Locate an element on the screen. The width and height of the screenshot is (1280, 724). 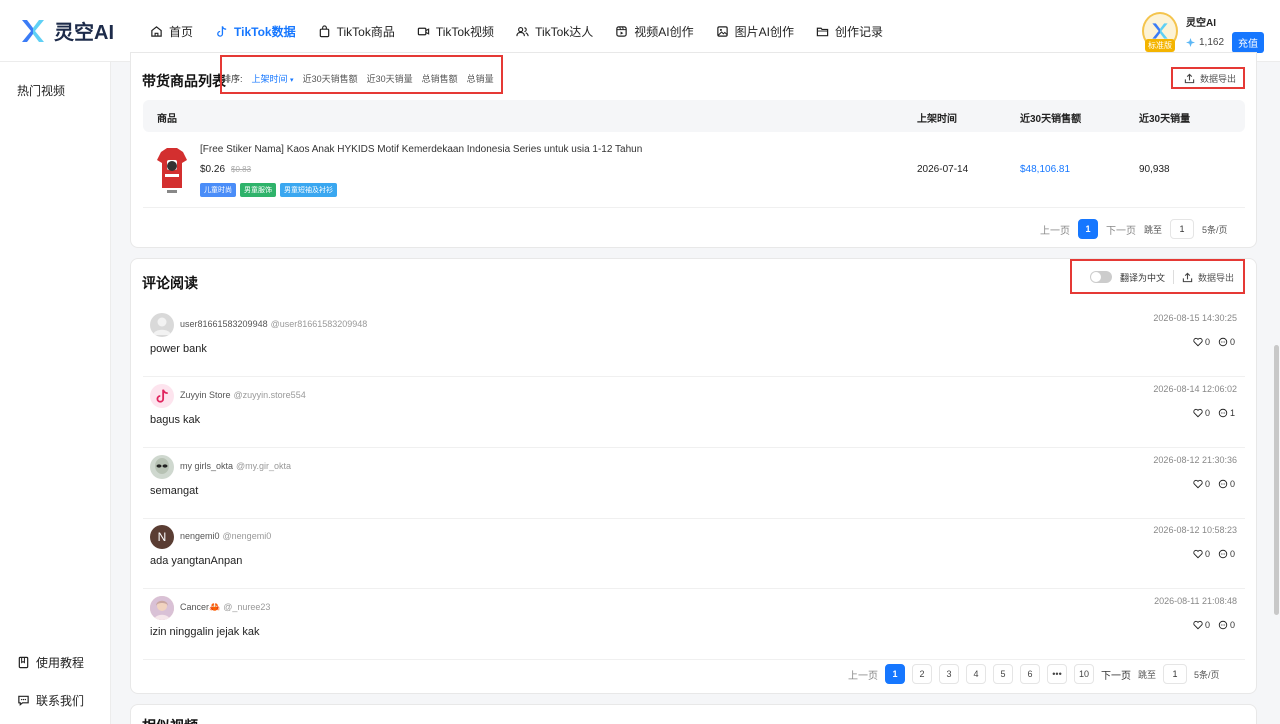
user-panel: 标准版 灵空AI 1,162 充值 is located at coordinates (1203, 32).